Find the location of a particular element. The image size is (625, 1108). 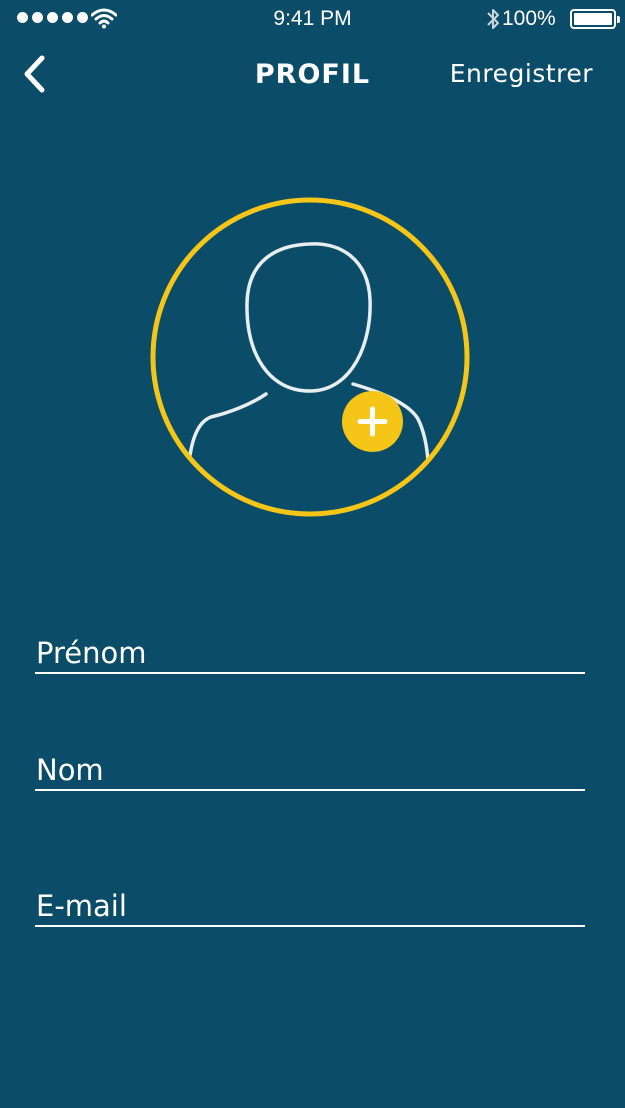

user-silhouette-icon is located at coordinates (310, 357).